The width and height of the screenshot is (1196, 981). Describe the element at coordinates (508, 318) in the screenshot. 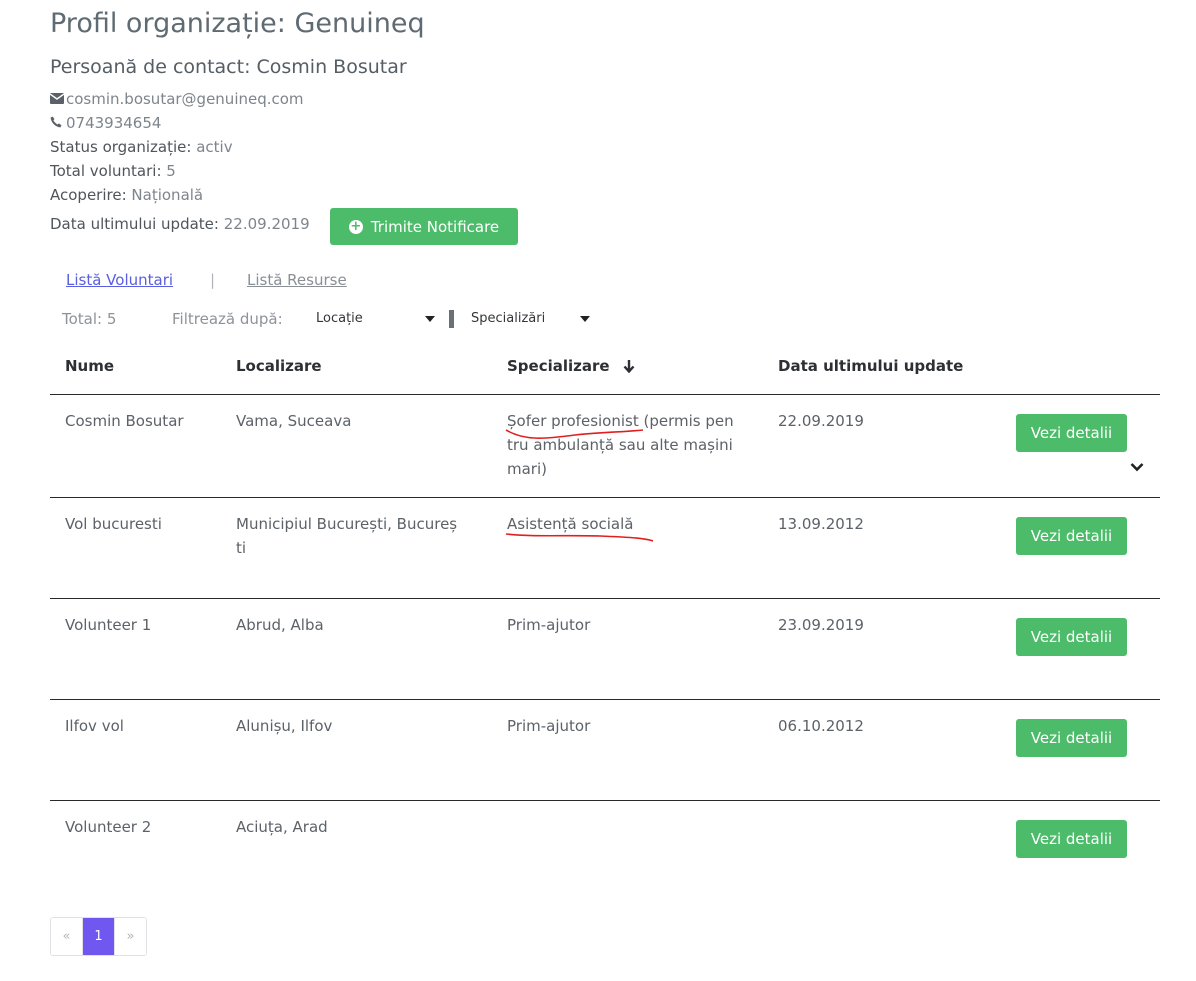

I see `specialization-filter-value: Specializări` at that location.